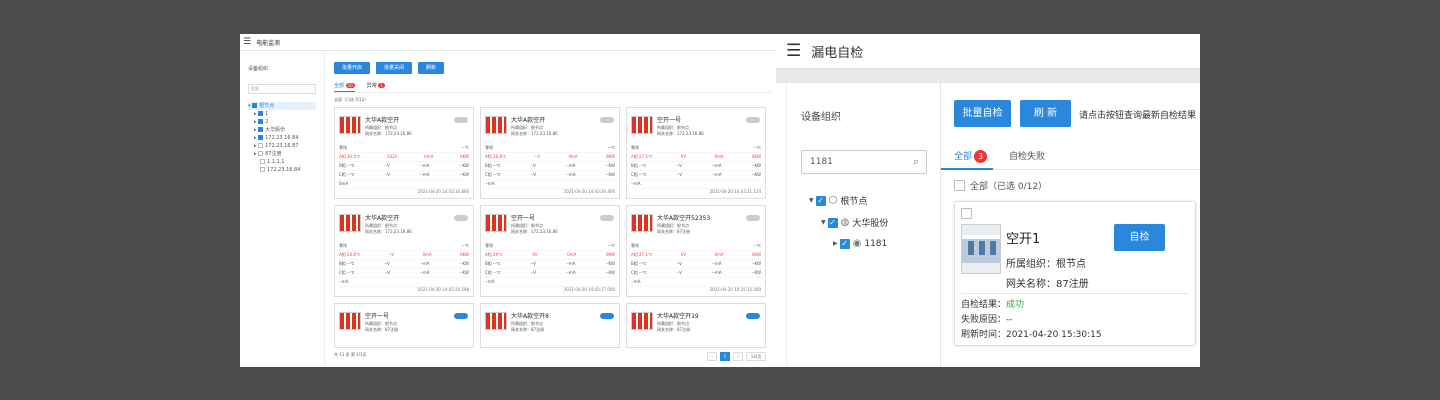 Image resolution: width=1440 pixels, height=400 pixels. I want to click on left-footer: 共 11 条 第 1/1页 ‹ 1 › 12/页, so click(553, 357).